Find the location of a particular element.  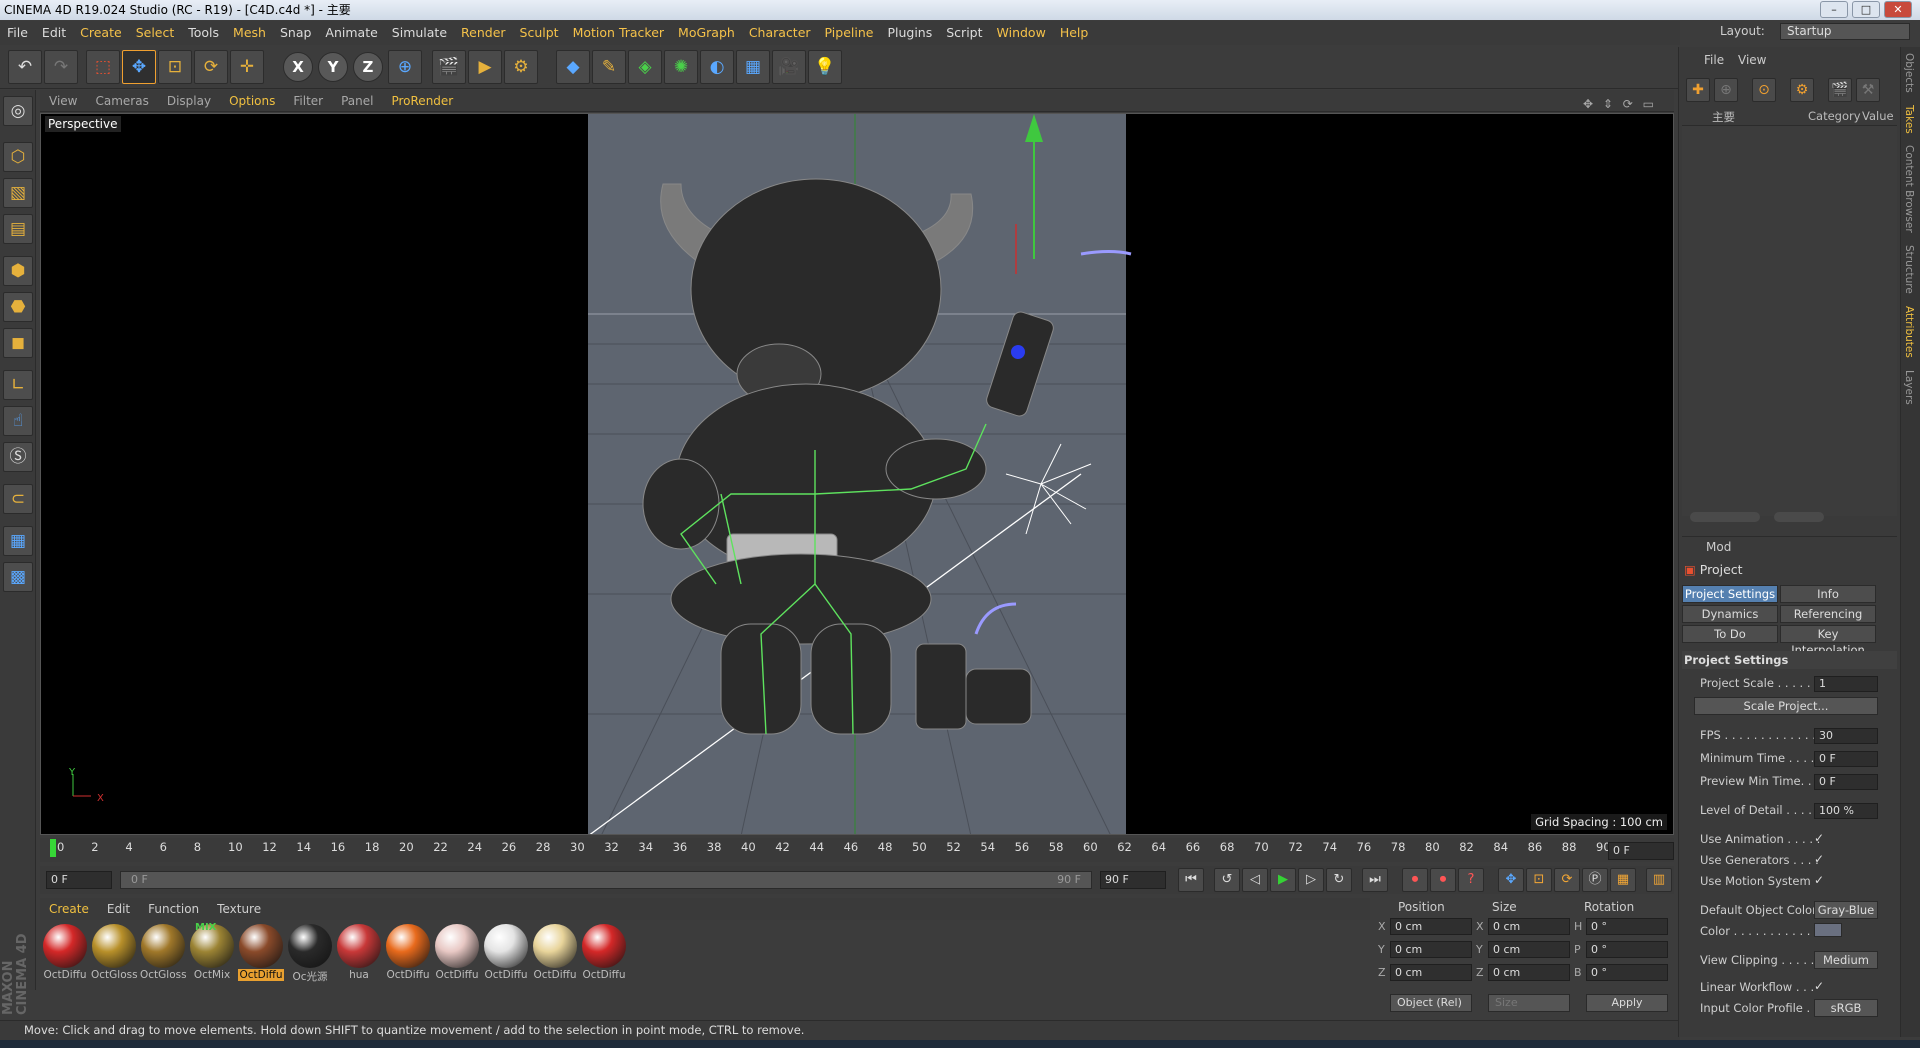

menu-animate: Animate is located at coordinates (351, 33).